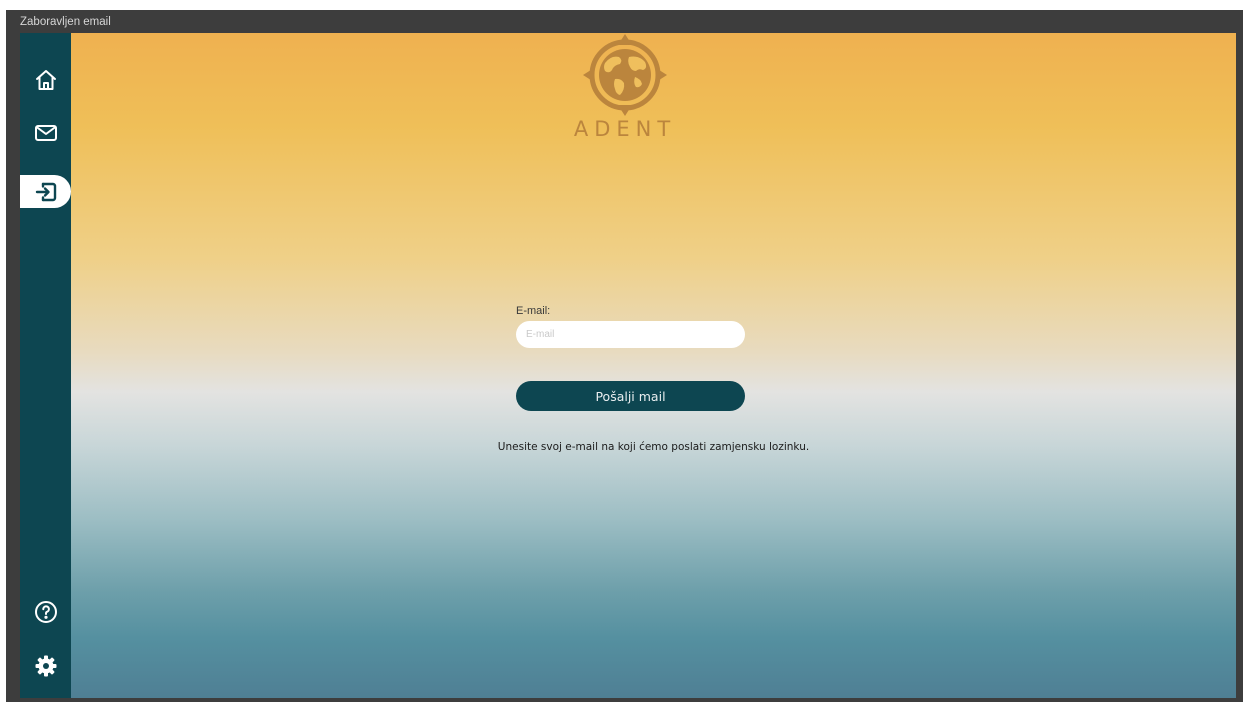 The width and height of the screenshot is (1250, 706). Describe the element at coordinates (631, 358) in the screenshot. I see `forgot-email-form: E-mail: Pošalji mail` at that location.